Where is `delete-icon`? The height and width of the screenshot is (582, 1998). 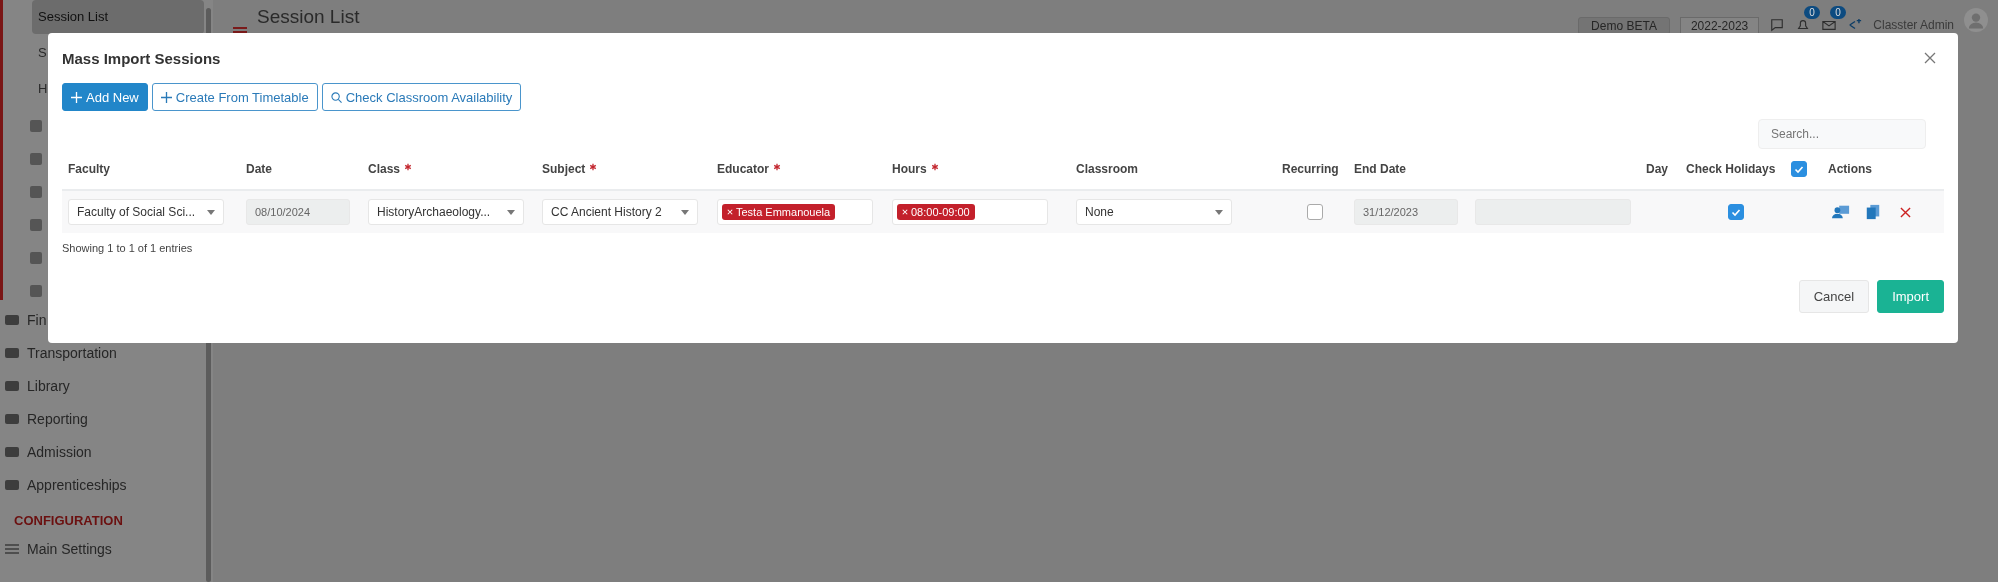 delete-icon is located at coordinates (1905, 212).